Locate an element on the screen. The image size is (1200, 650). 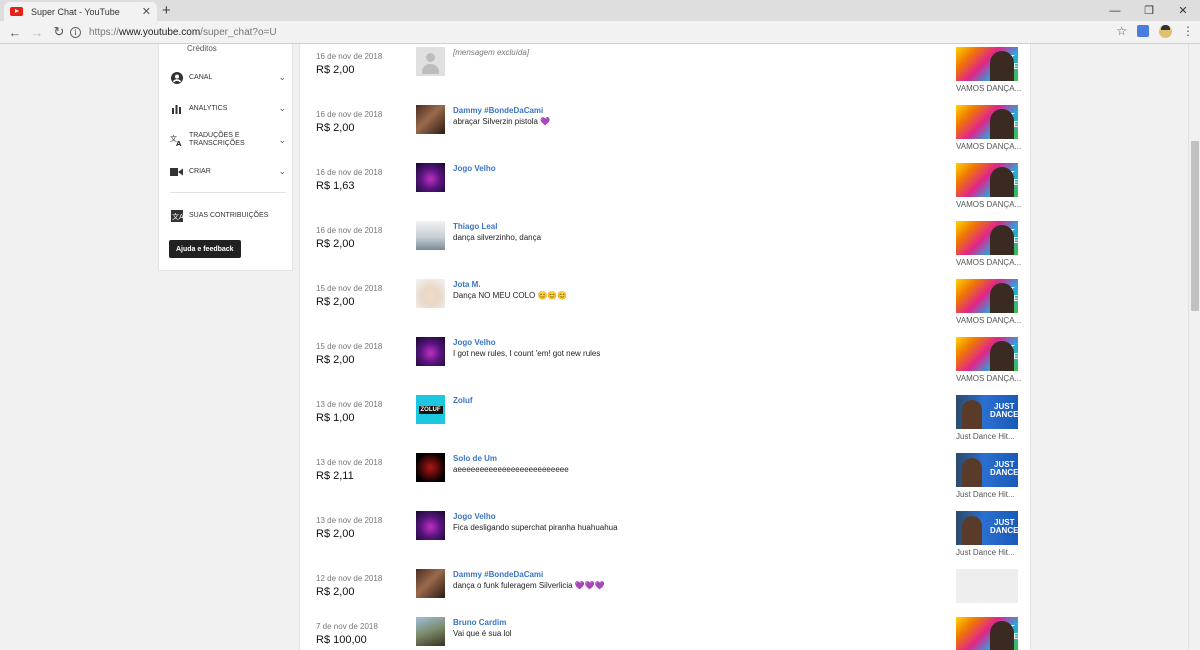
reload-button: ↻ is located at coordinates (59, 32).